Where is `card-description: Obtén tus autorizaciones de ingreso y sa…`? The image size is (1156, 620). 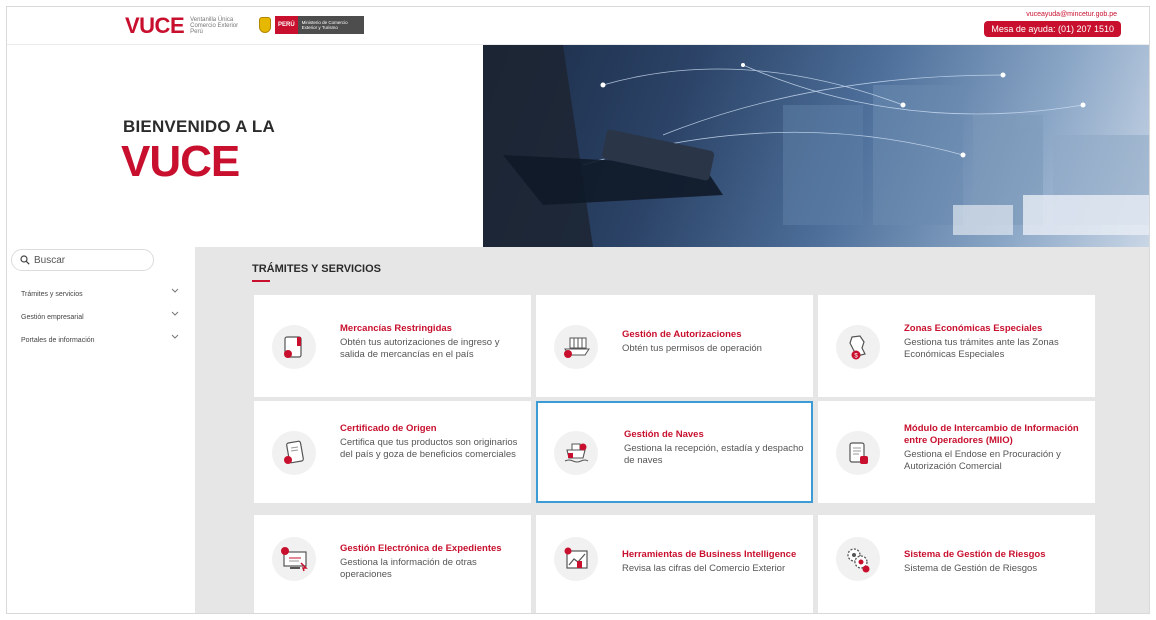
card-description: Obtén tus autorizaciones de ingreso y sa… is located at coordinates (420, 348).